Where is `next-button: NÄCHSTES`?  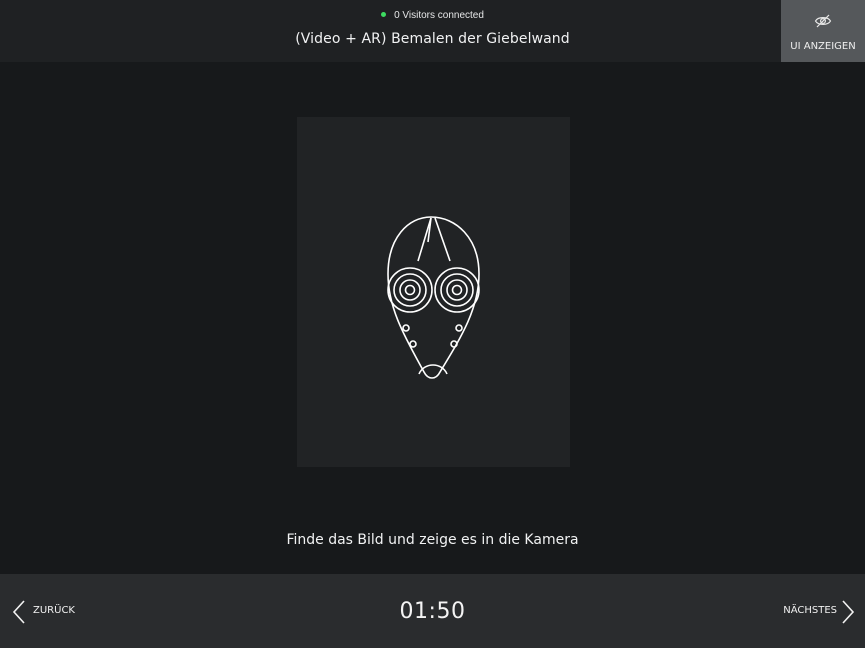 next-button: NÄCHSTES is located at coordinates (810, 612).